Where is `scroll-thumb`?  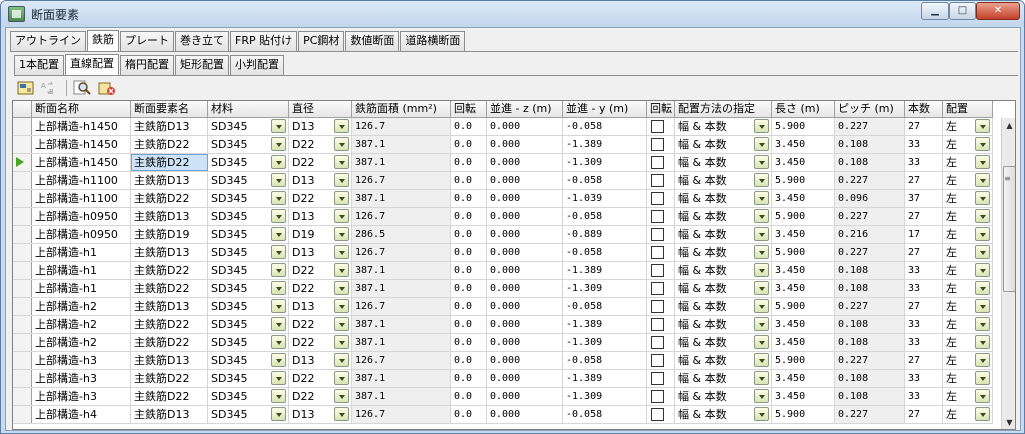
scroll-thumb is located at coordinates (1009, 229).